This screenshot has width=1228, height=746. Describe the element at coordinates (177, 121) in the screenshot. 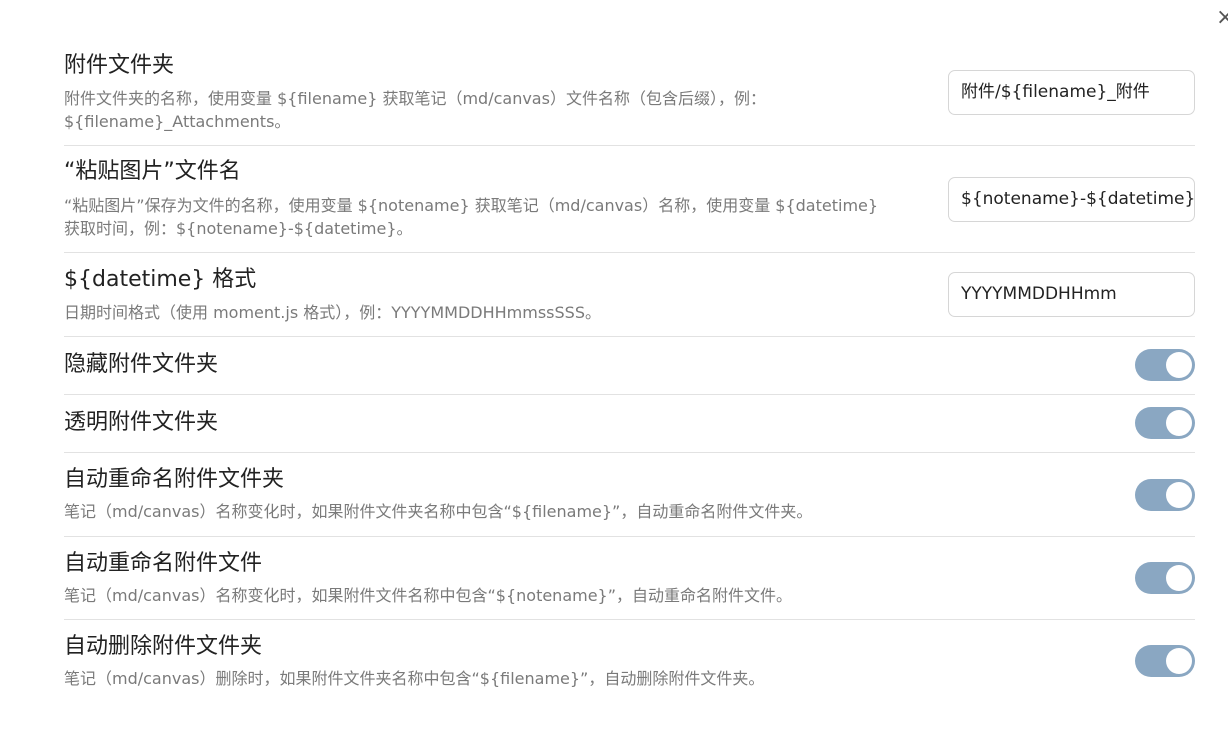

I see `setting-description-line: ${filename}_Attachments。` at that location.